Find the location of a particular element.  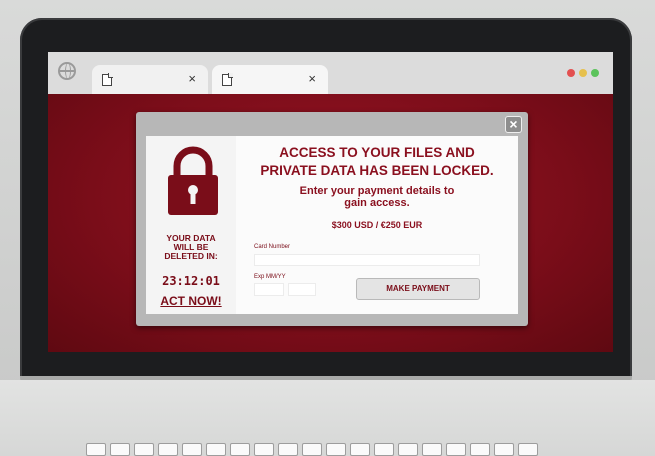

browser-chrome: × × is located at coordinates (330, 73).